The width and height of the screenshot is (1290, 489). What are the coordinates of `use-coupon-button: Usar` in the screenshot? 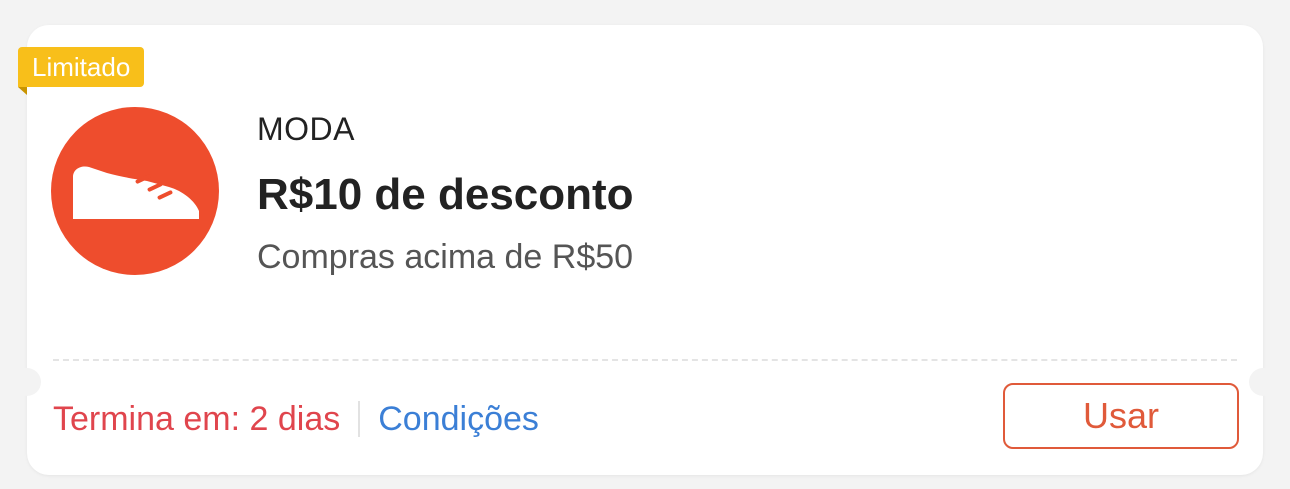 It's located at (1121, 416).